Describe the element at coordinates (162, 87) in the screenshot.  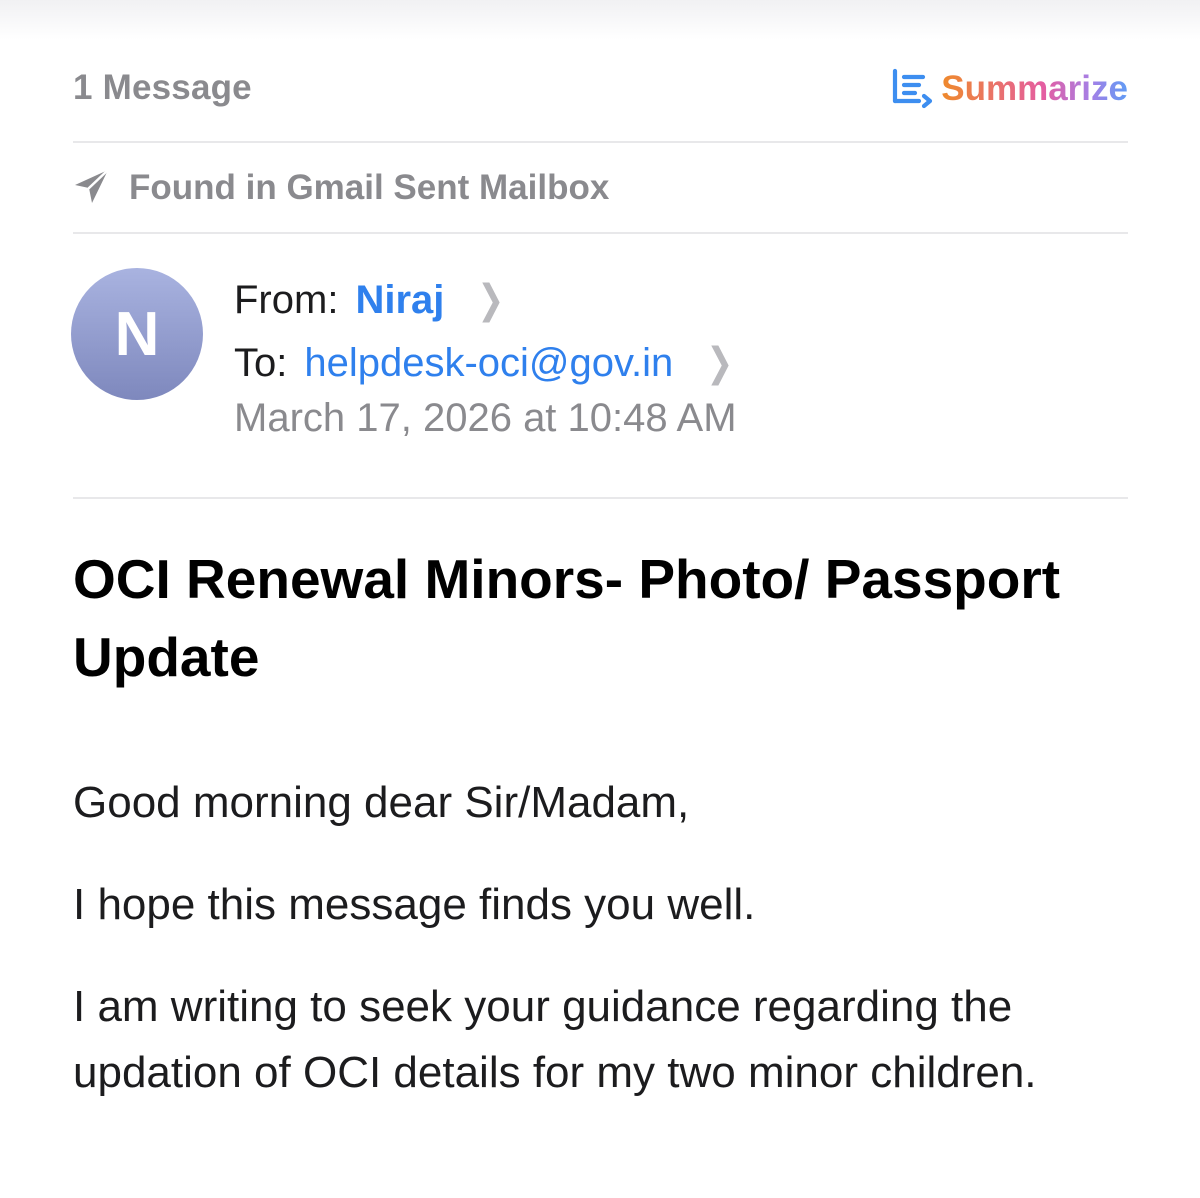
I see `message-count: 1 Message` at that location.